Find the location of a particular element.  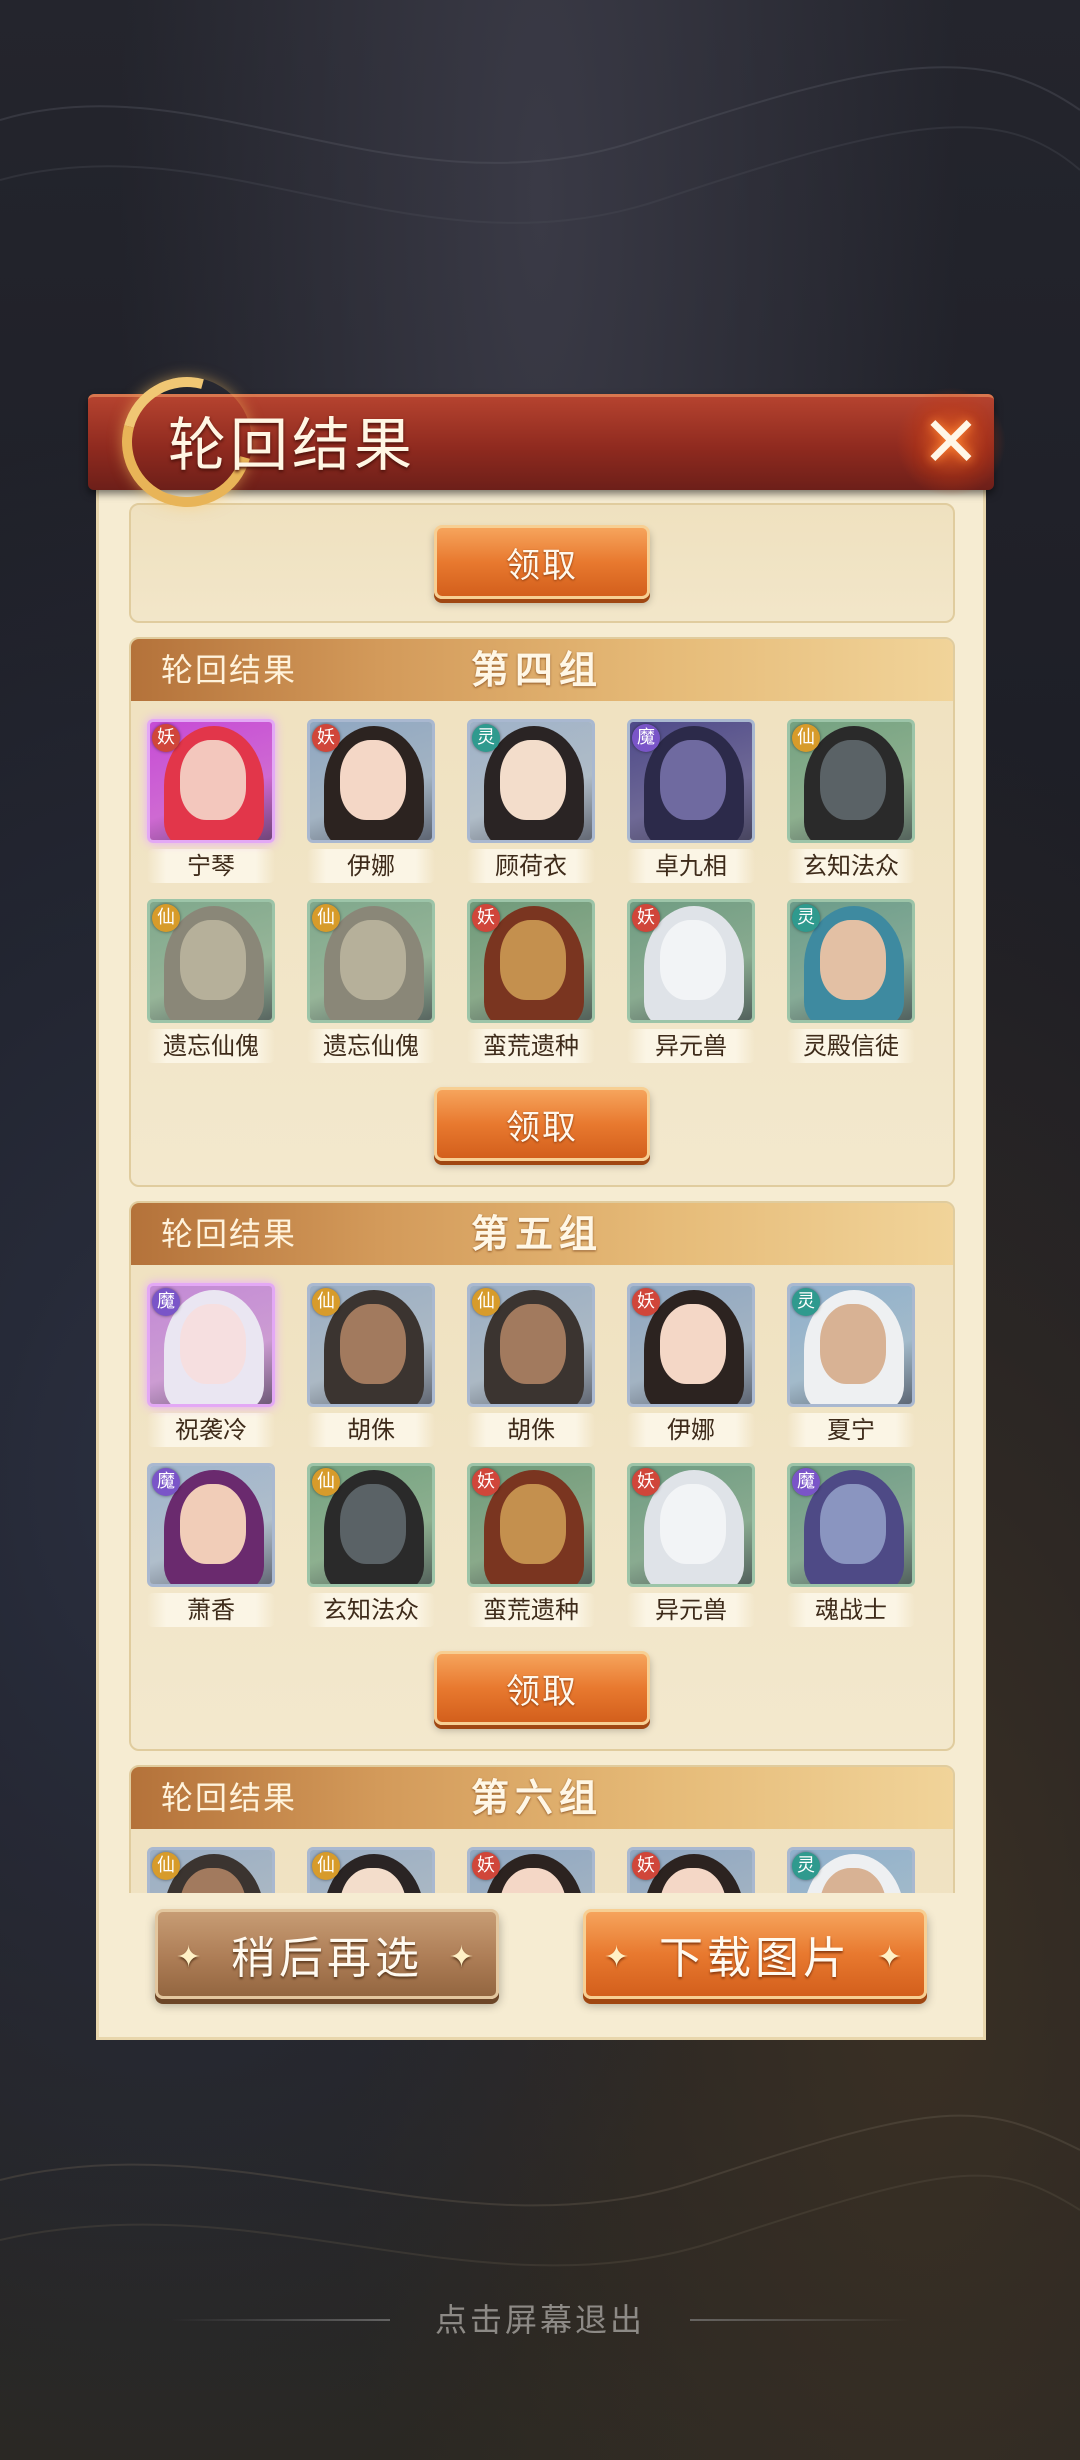

modal-title: 轮回结果 is located at coordinates (292, 445).